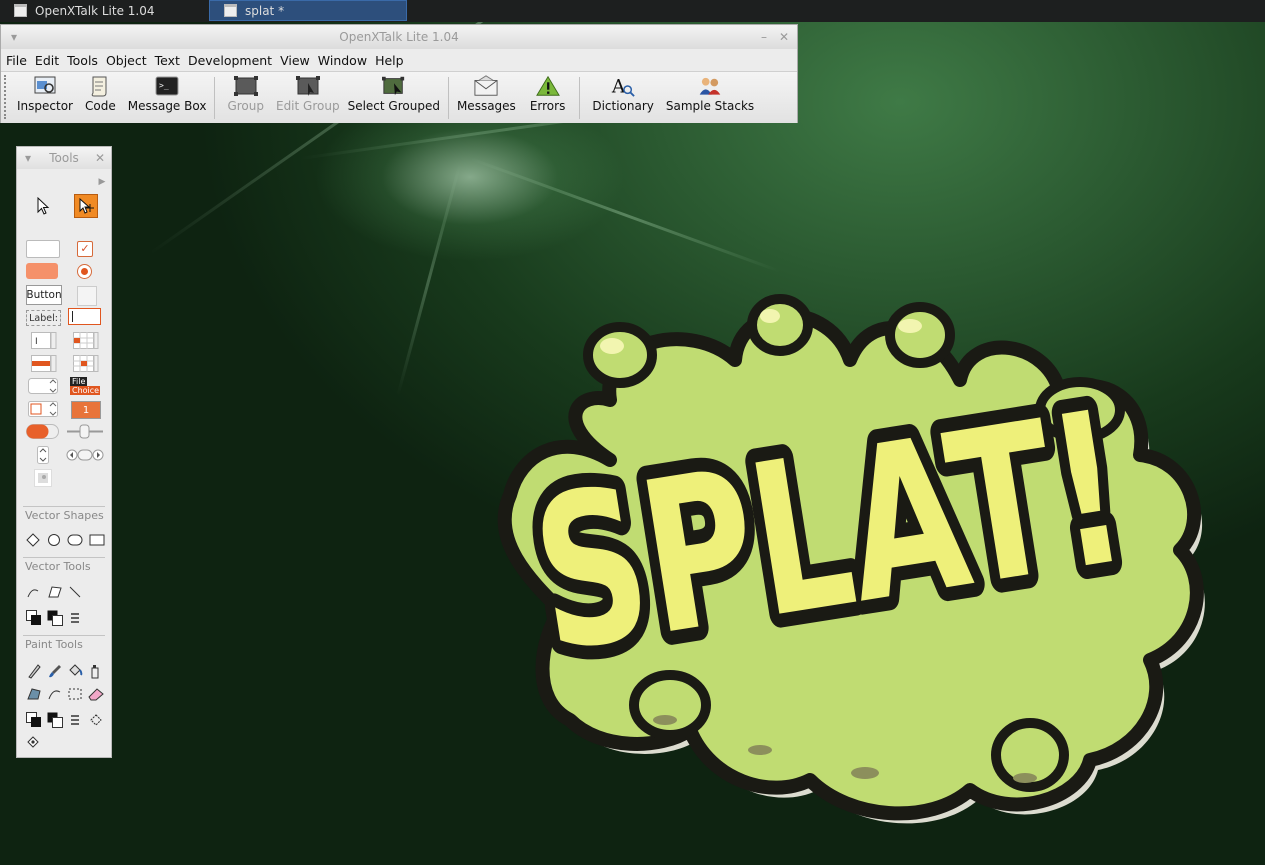  Describe the element at coordinates (95, 10) in the screenshot. I see `task-label: OpenXTalk Lite 1.04` at that location.